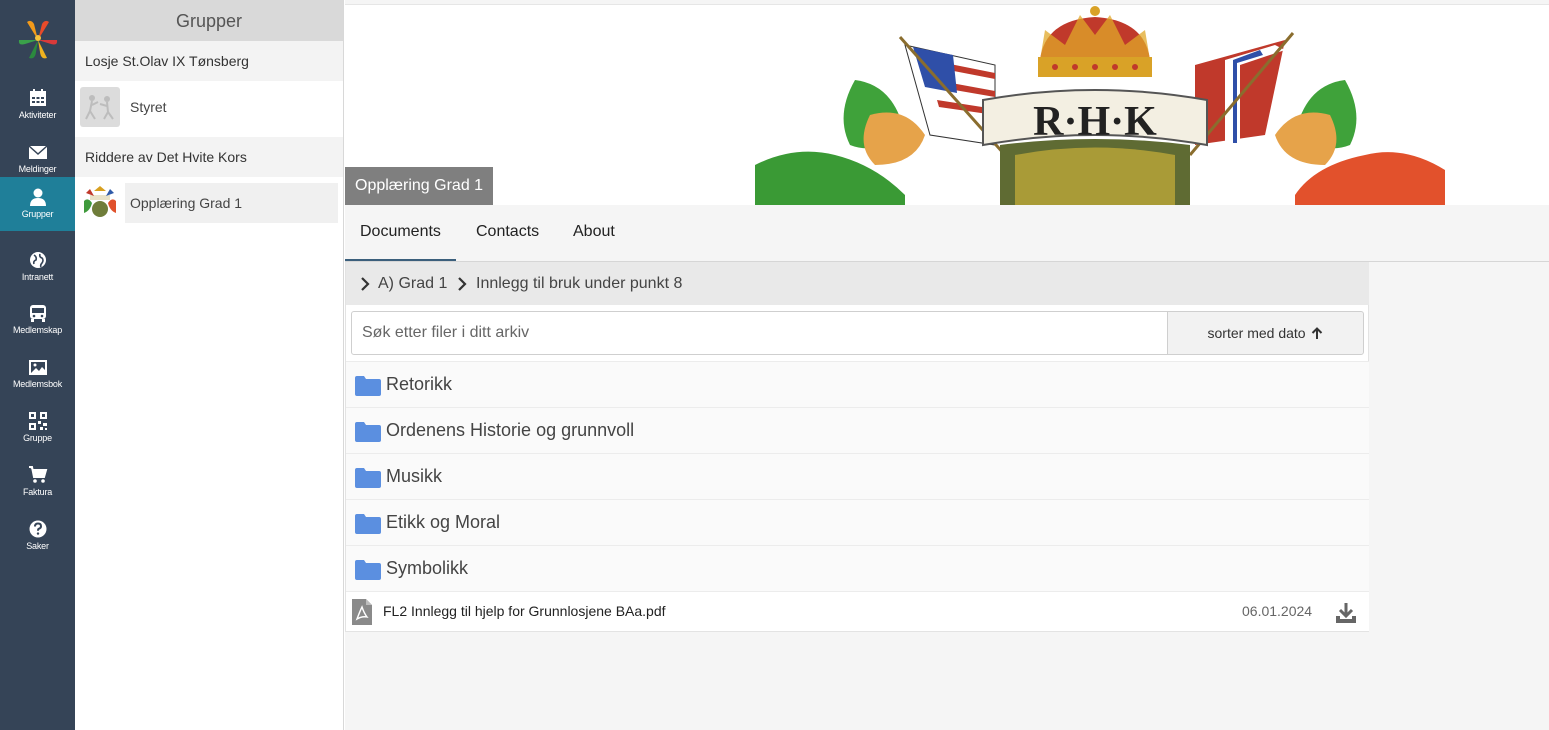  Describe the element at coordinates (510, 430) in the screenshot. I see `folder-name: Ordenens Historie og grunnvoll` at that location.